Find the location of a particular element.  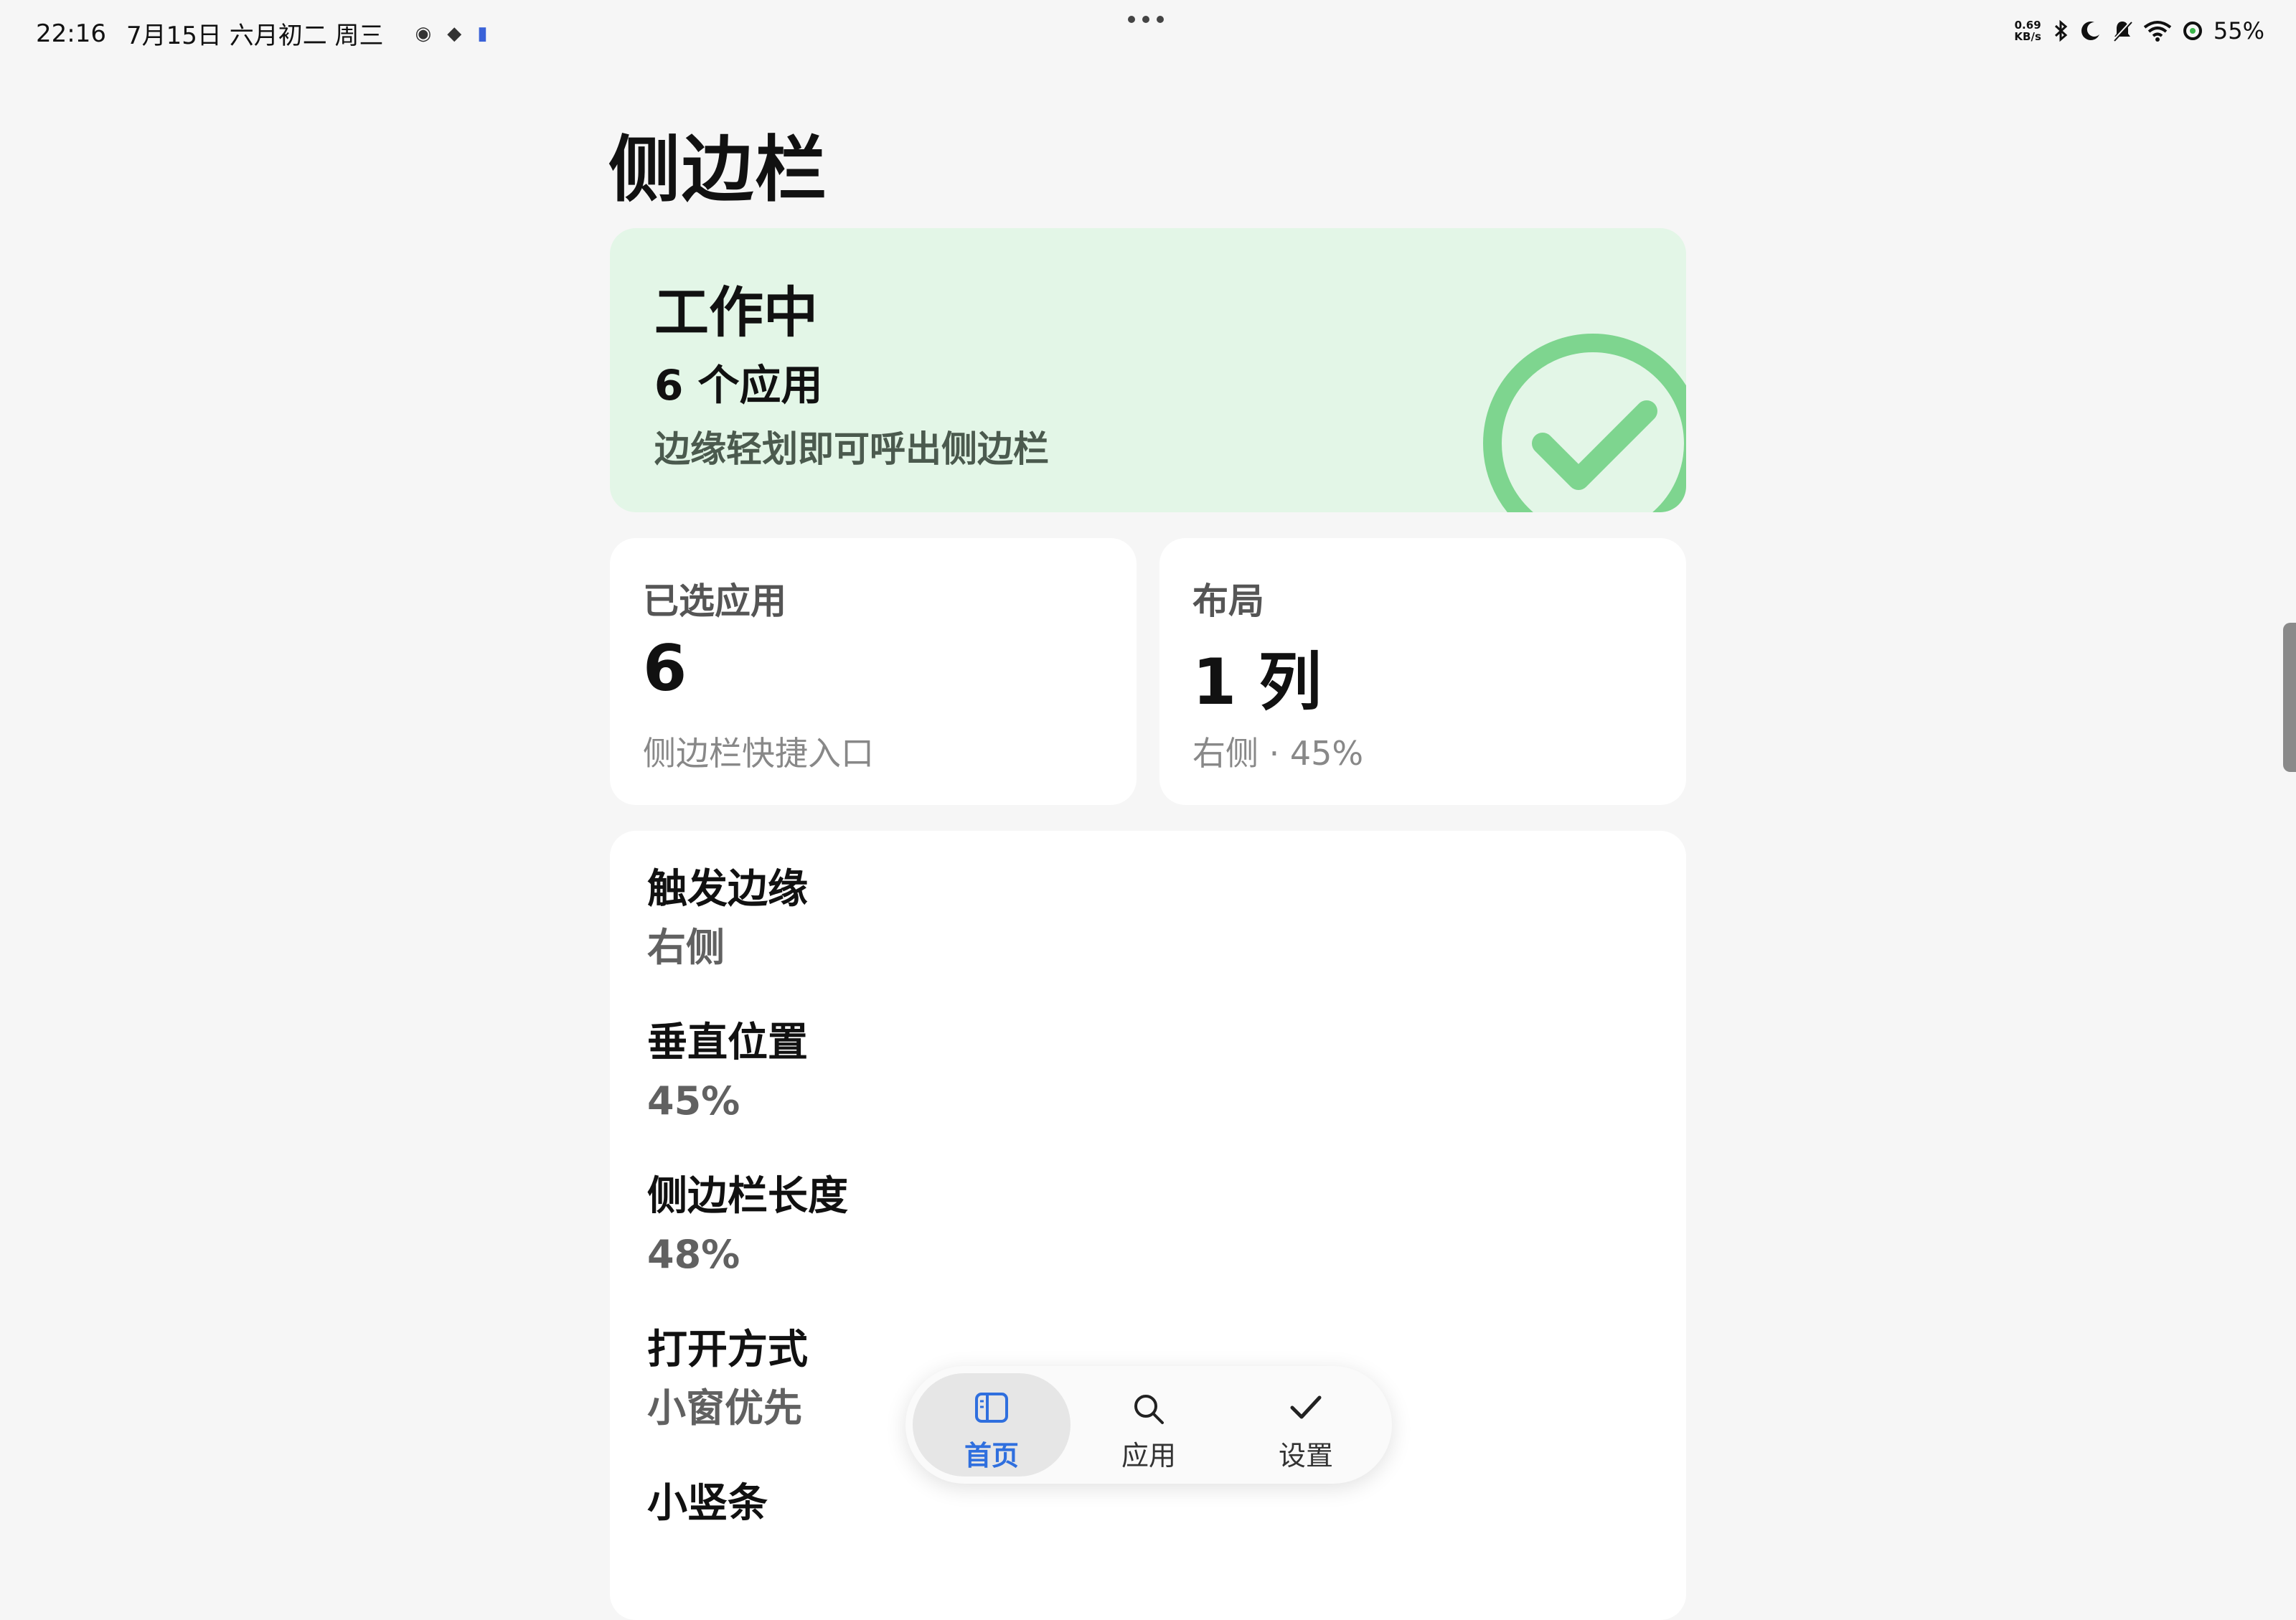

layout-desc: 右侧 · 45% is located at coordinates (1278, 754).